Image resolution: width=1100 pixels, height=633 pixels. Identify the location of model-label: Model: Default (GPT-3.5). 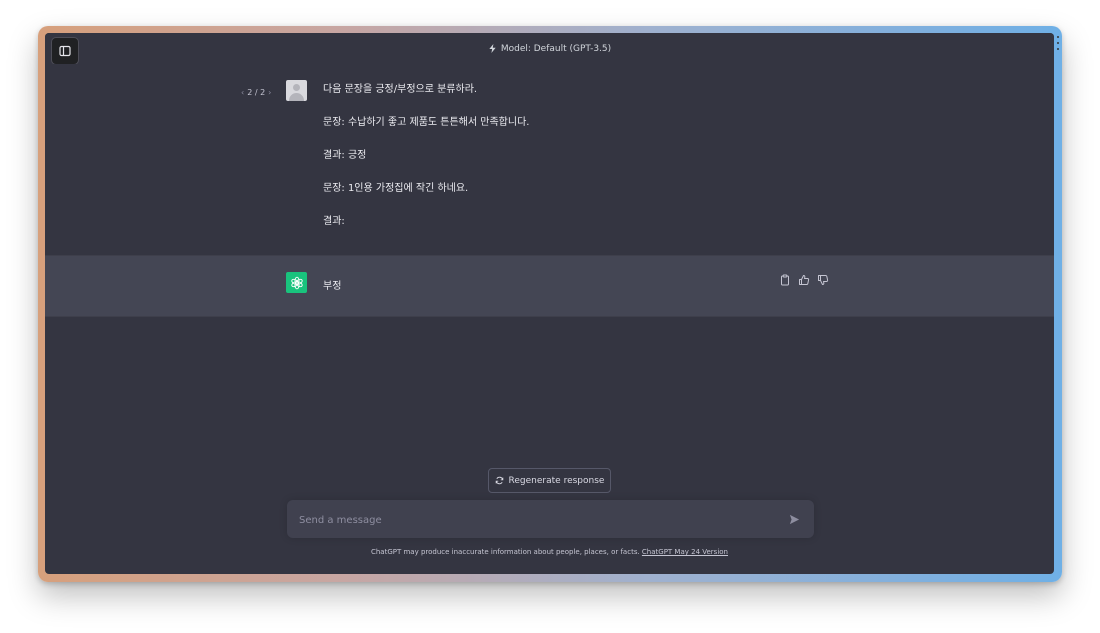
(556, 48).